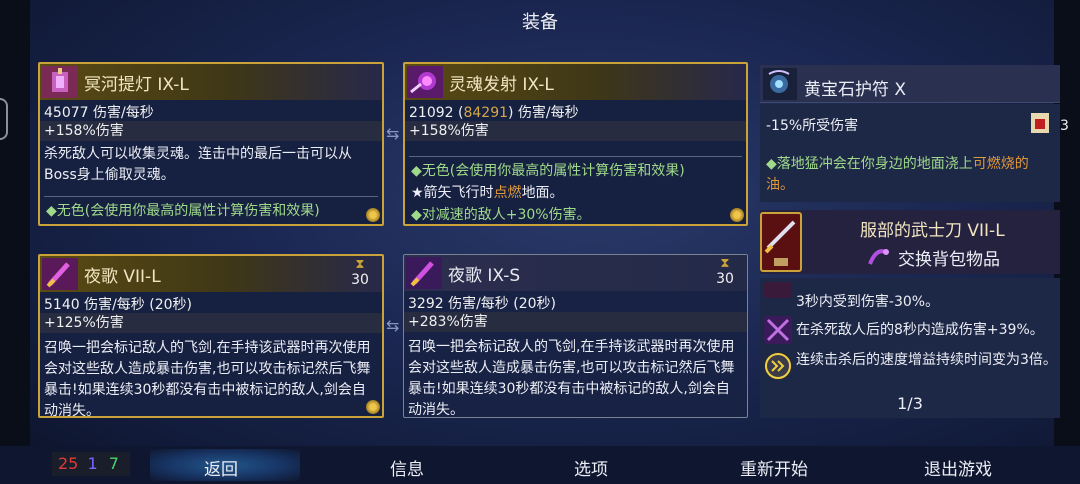  I want to click on swap-icon, so click(878, 256).